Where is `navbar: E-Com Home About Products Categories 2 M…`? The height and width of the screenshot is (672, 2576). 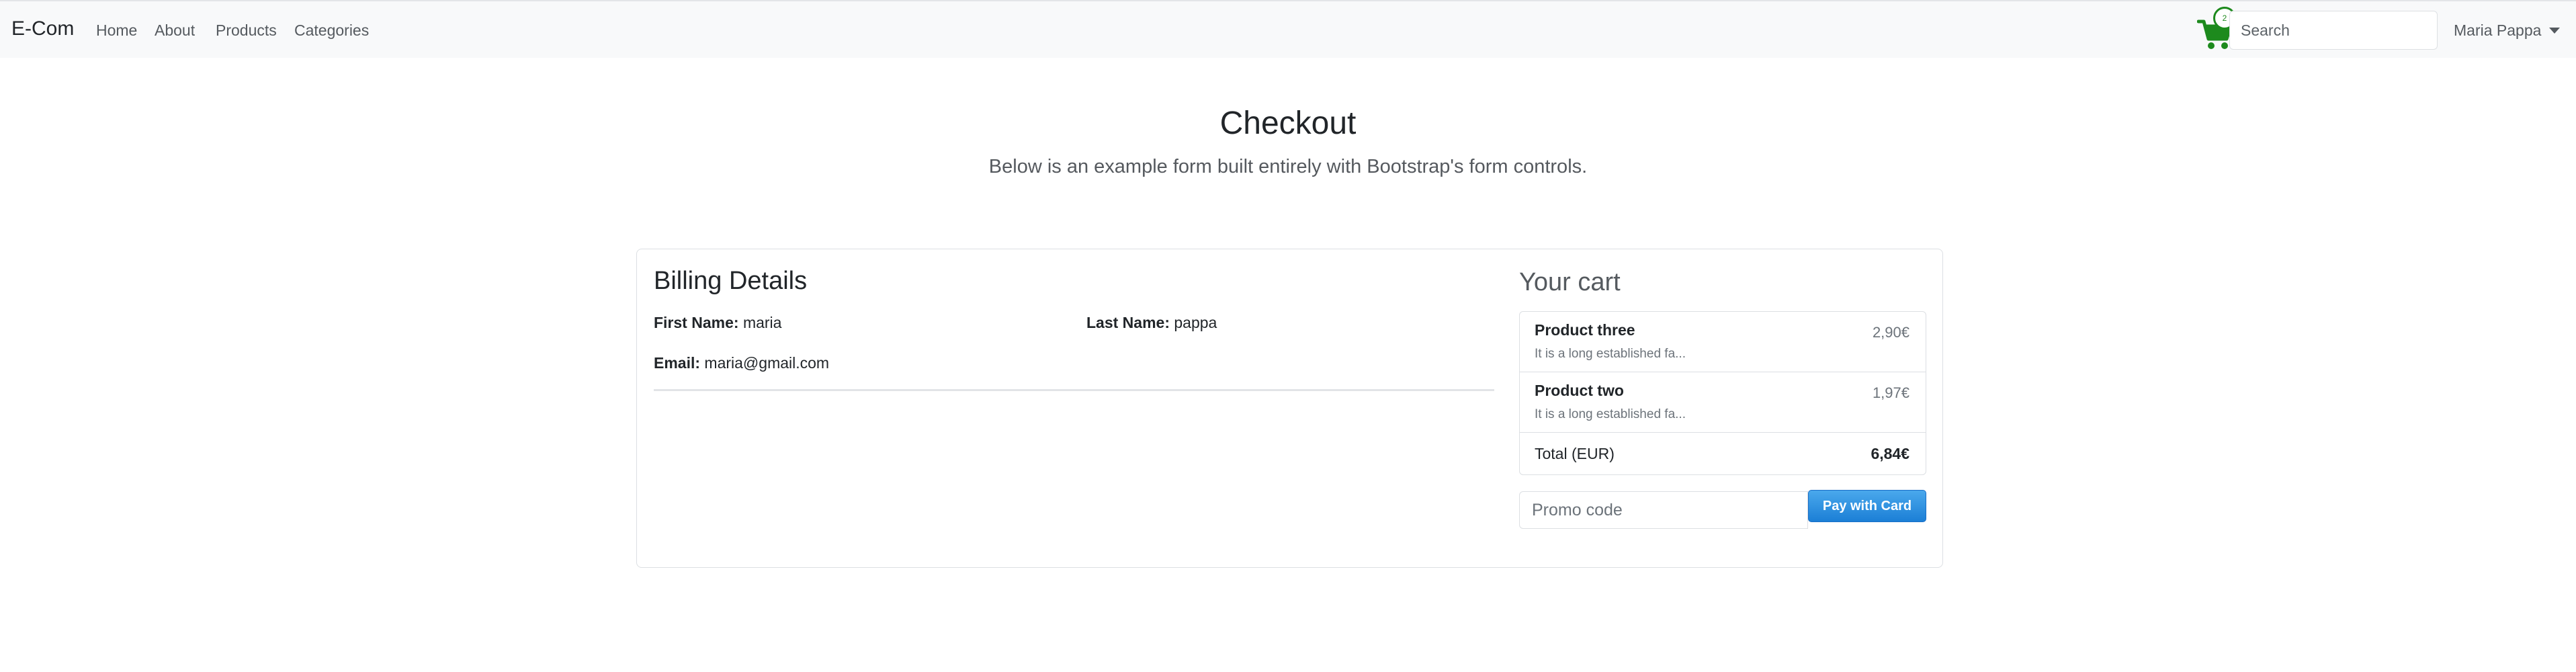 navbar: E-Com Home About Products Categories 2 M… is located at coordinates (1288, 29).